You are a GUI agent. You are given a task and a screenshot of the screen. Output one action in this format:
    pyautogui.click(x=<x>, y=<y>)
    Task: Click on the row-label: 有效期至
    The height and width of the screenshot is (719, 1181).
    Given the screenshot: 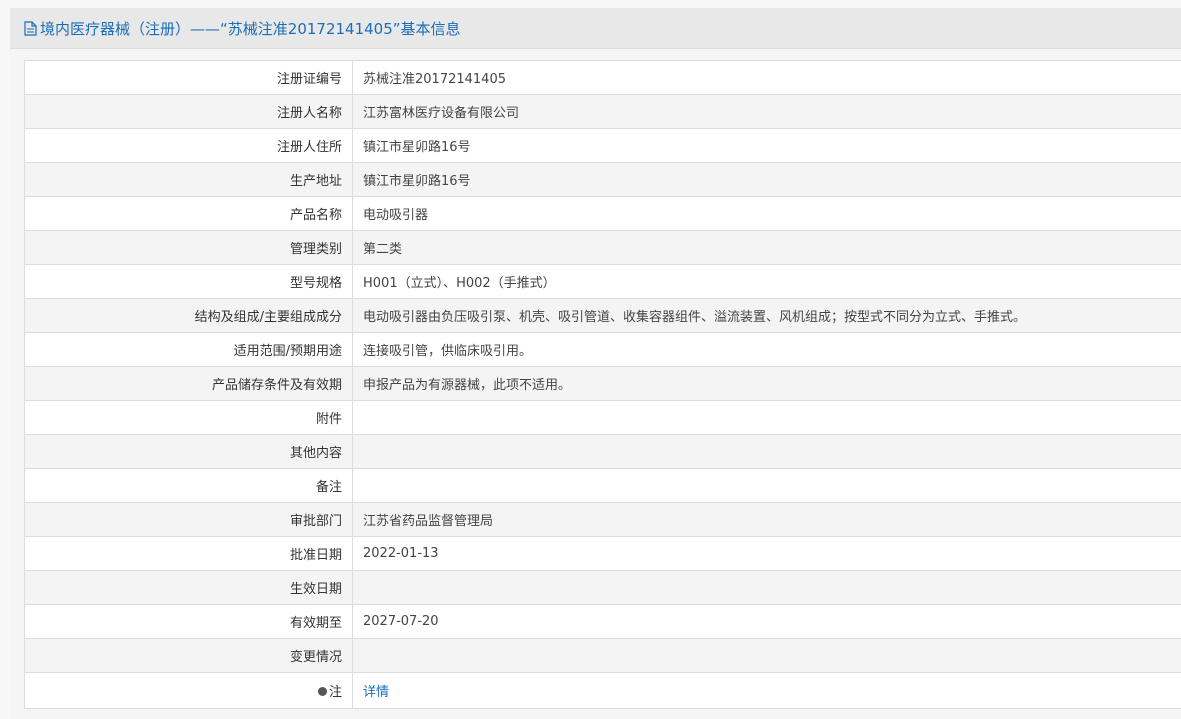 What is the action you would take?
    pyautogui.click(x=189, y=621)
    